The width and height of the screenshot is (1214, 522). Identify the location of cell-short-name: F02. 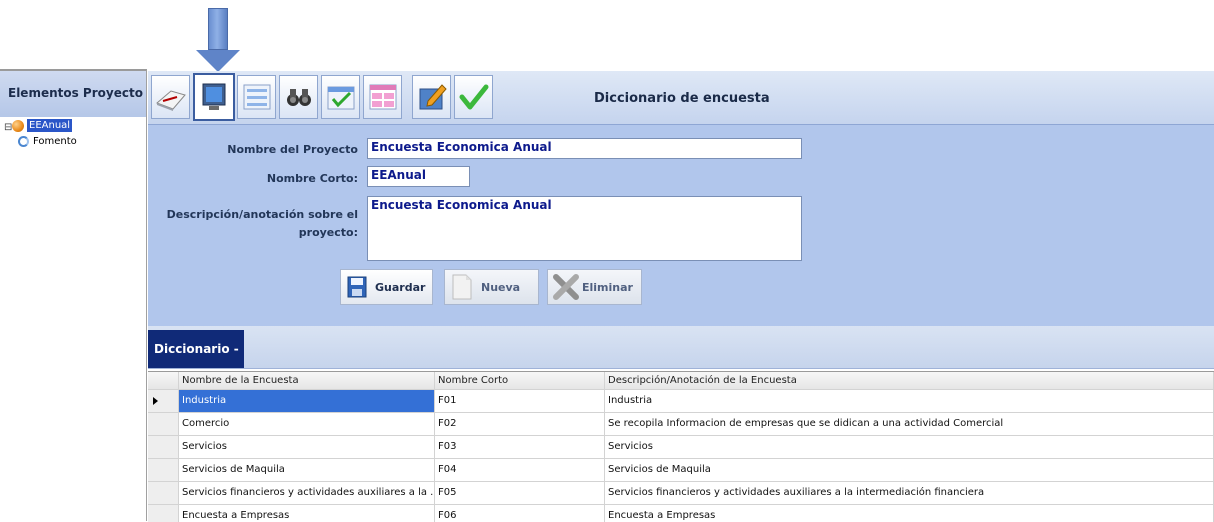
(520, 424).